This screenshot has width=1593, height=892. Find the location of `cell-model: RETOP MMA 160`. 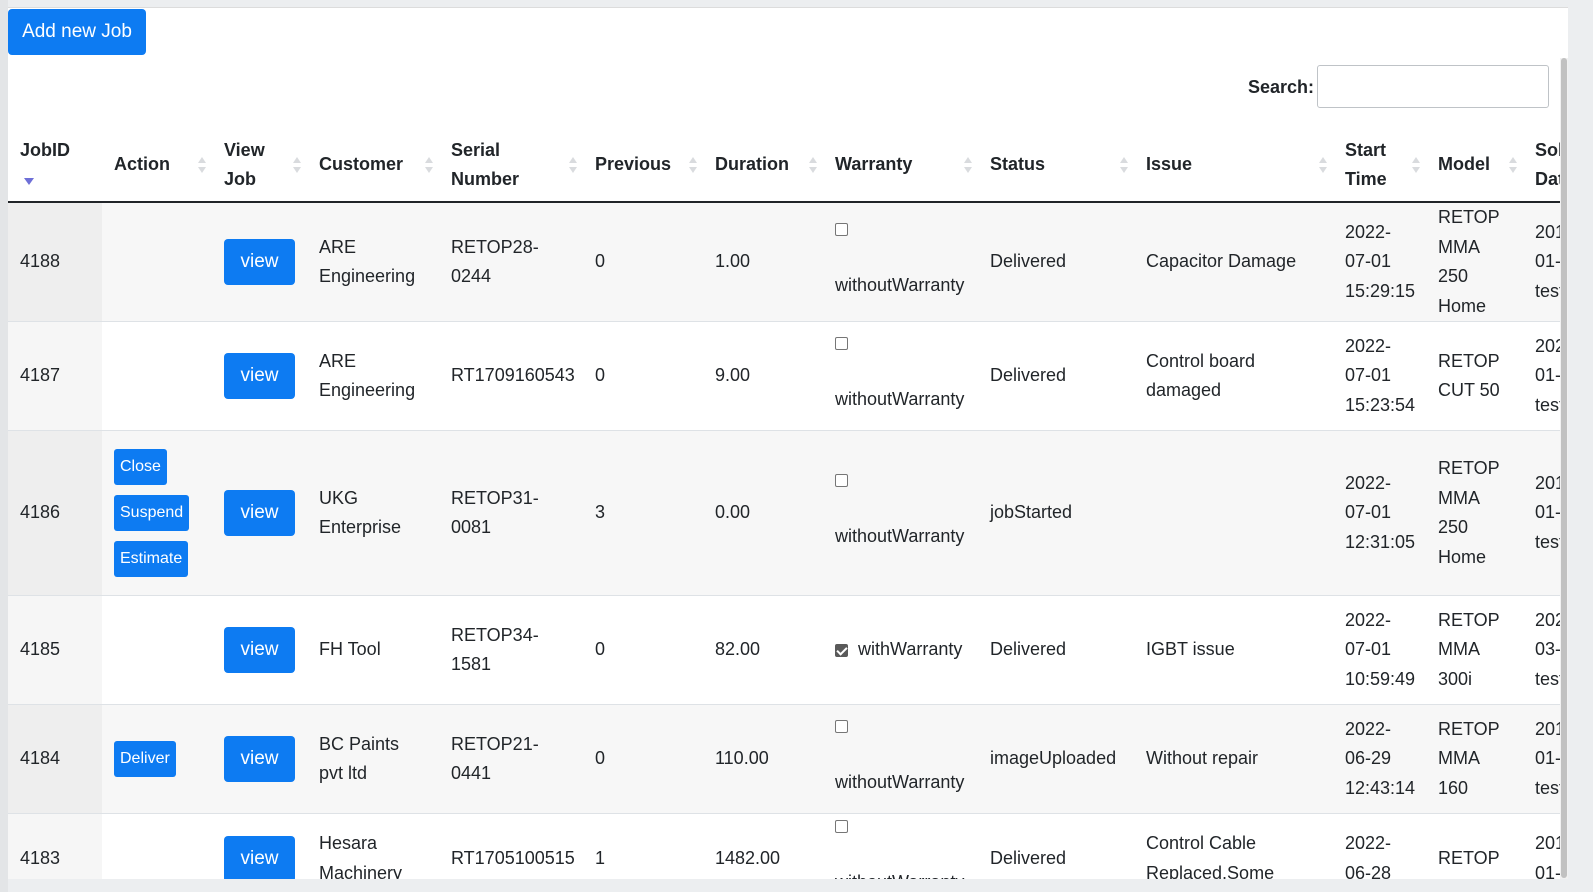

cell-model: RETOP MMA 160 is located at coordinates (1474, 759).